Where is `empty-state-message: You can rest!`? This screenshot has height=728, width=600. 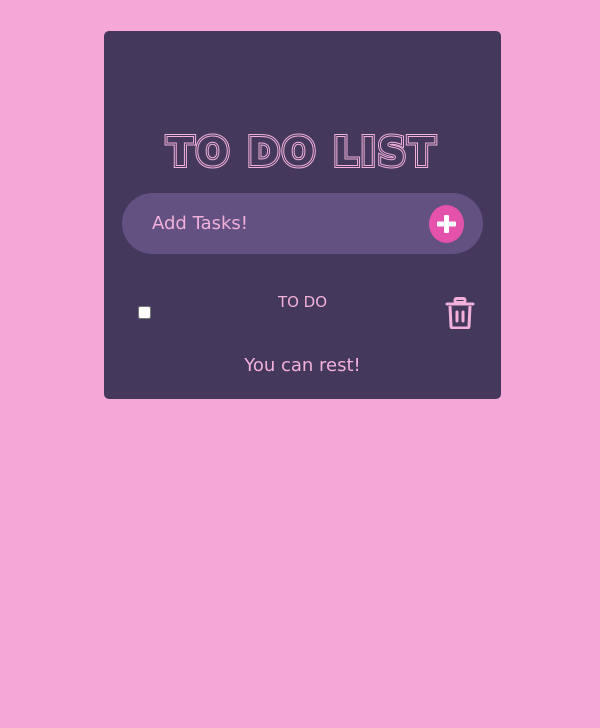
empty-state-message: You can rest! is located at coordinates (302, 365).